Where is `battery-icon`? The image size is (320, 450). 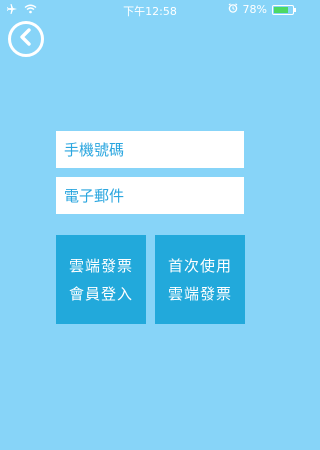
battery-icon is located at coordinates (284, 9).